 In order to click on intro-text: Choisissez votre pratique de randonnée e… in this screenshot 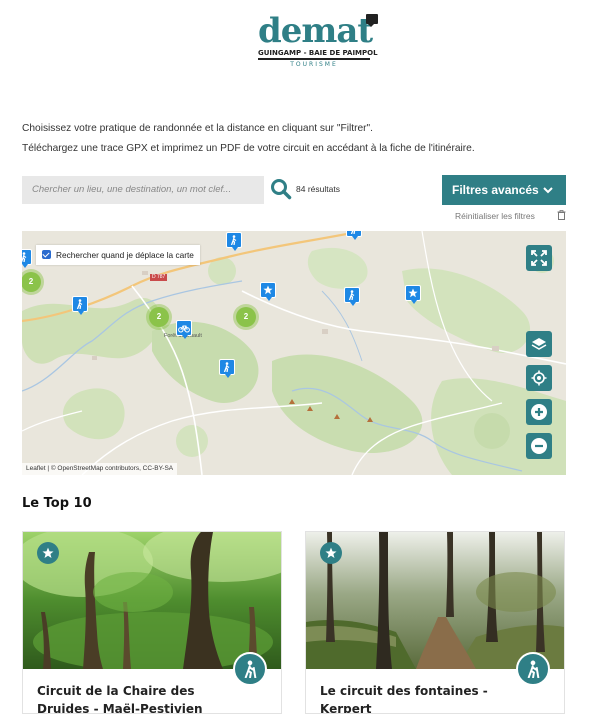, I will do `click(302, 139)`.